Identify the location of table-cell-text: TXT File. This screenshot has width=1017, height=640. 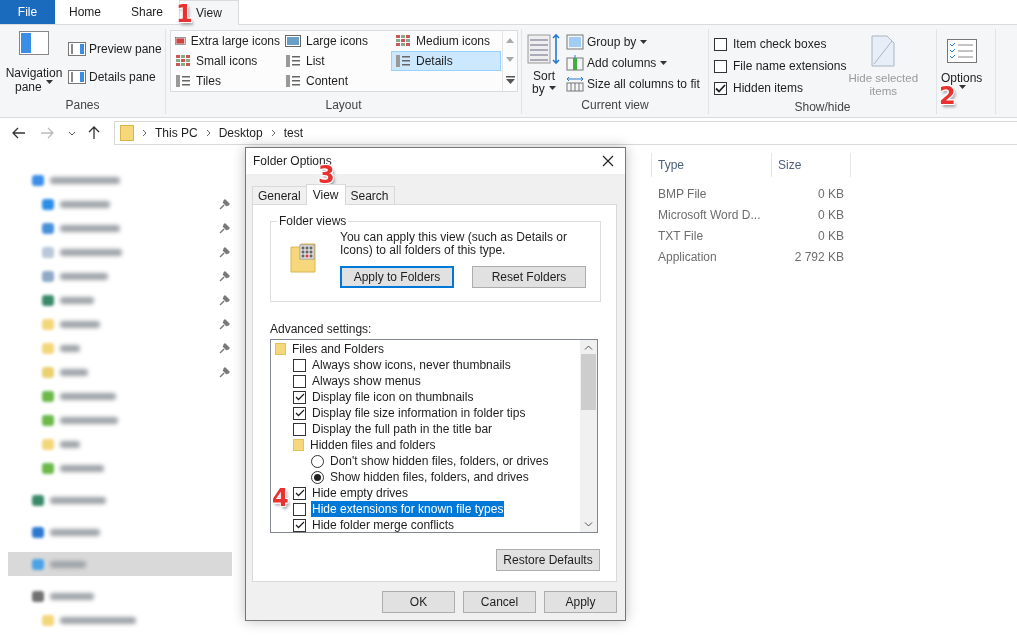
(681, 235).